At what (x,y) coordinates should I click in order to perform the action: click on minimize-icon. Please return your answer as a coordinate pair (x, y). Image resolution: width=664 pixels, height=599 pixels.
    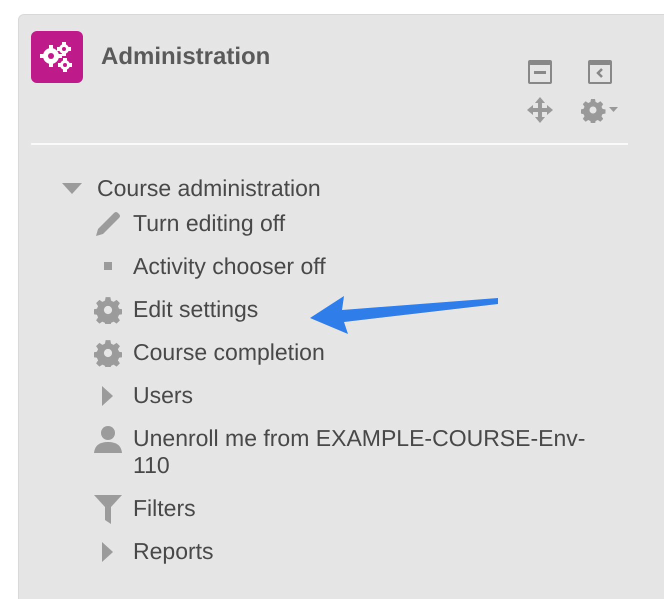
    Looking at the image, I should click on (540, 72).